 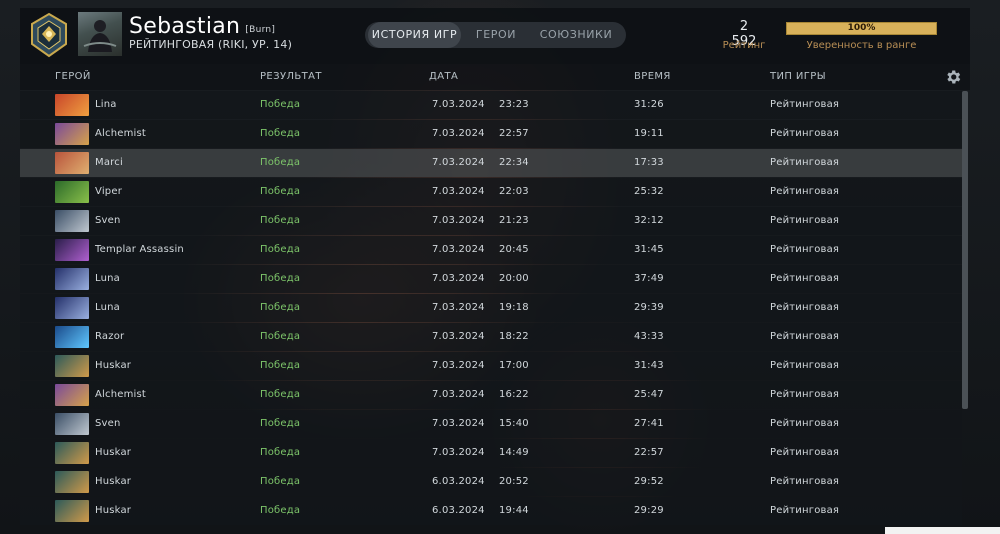 I want to click on tab-heroes: ГЕРОИ, so click(x=496, y=35).